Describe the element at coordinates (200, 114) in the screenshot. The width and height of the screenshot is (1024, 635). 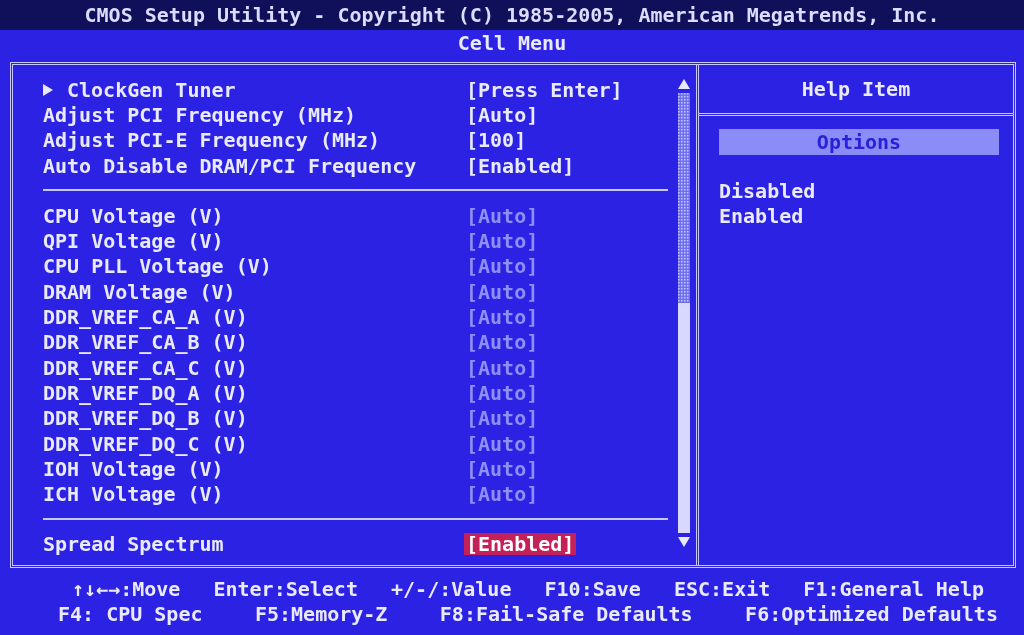
I see `setting-label: Adjust PCI Frequency (MHz)` at that location.